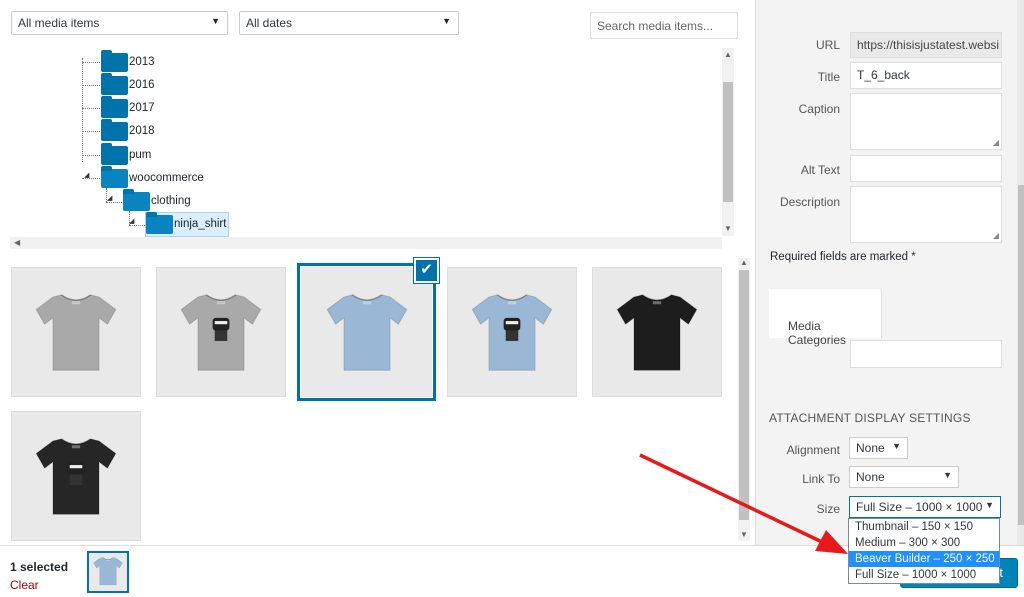  What do you see at coordinates (166, 178) in the screenshot?
I see `folder-label: woocommerce` at bounding box center [166, 178].